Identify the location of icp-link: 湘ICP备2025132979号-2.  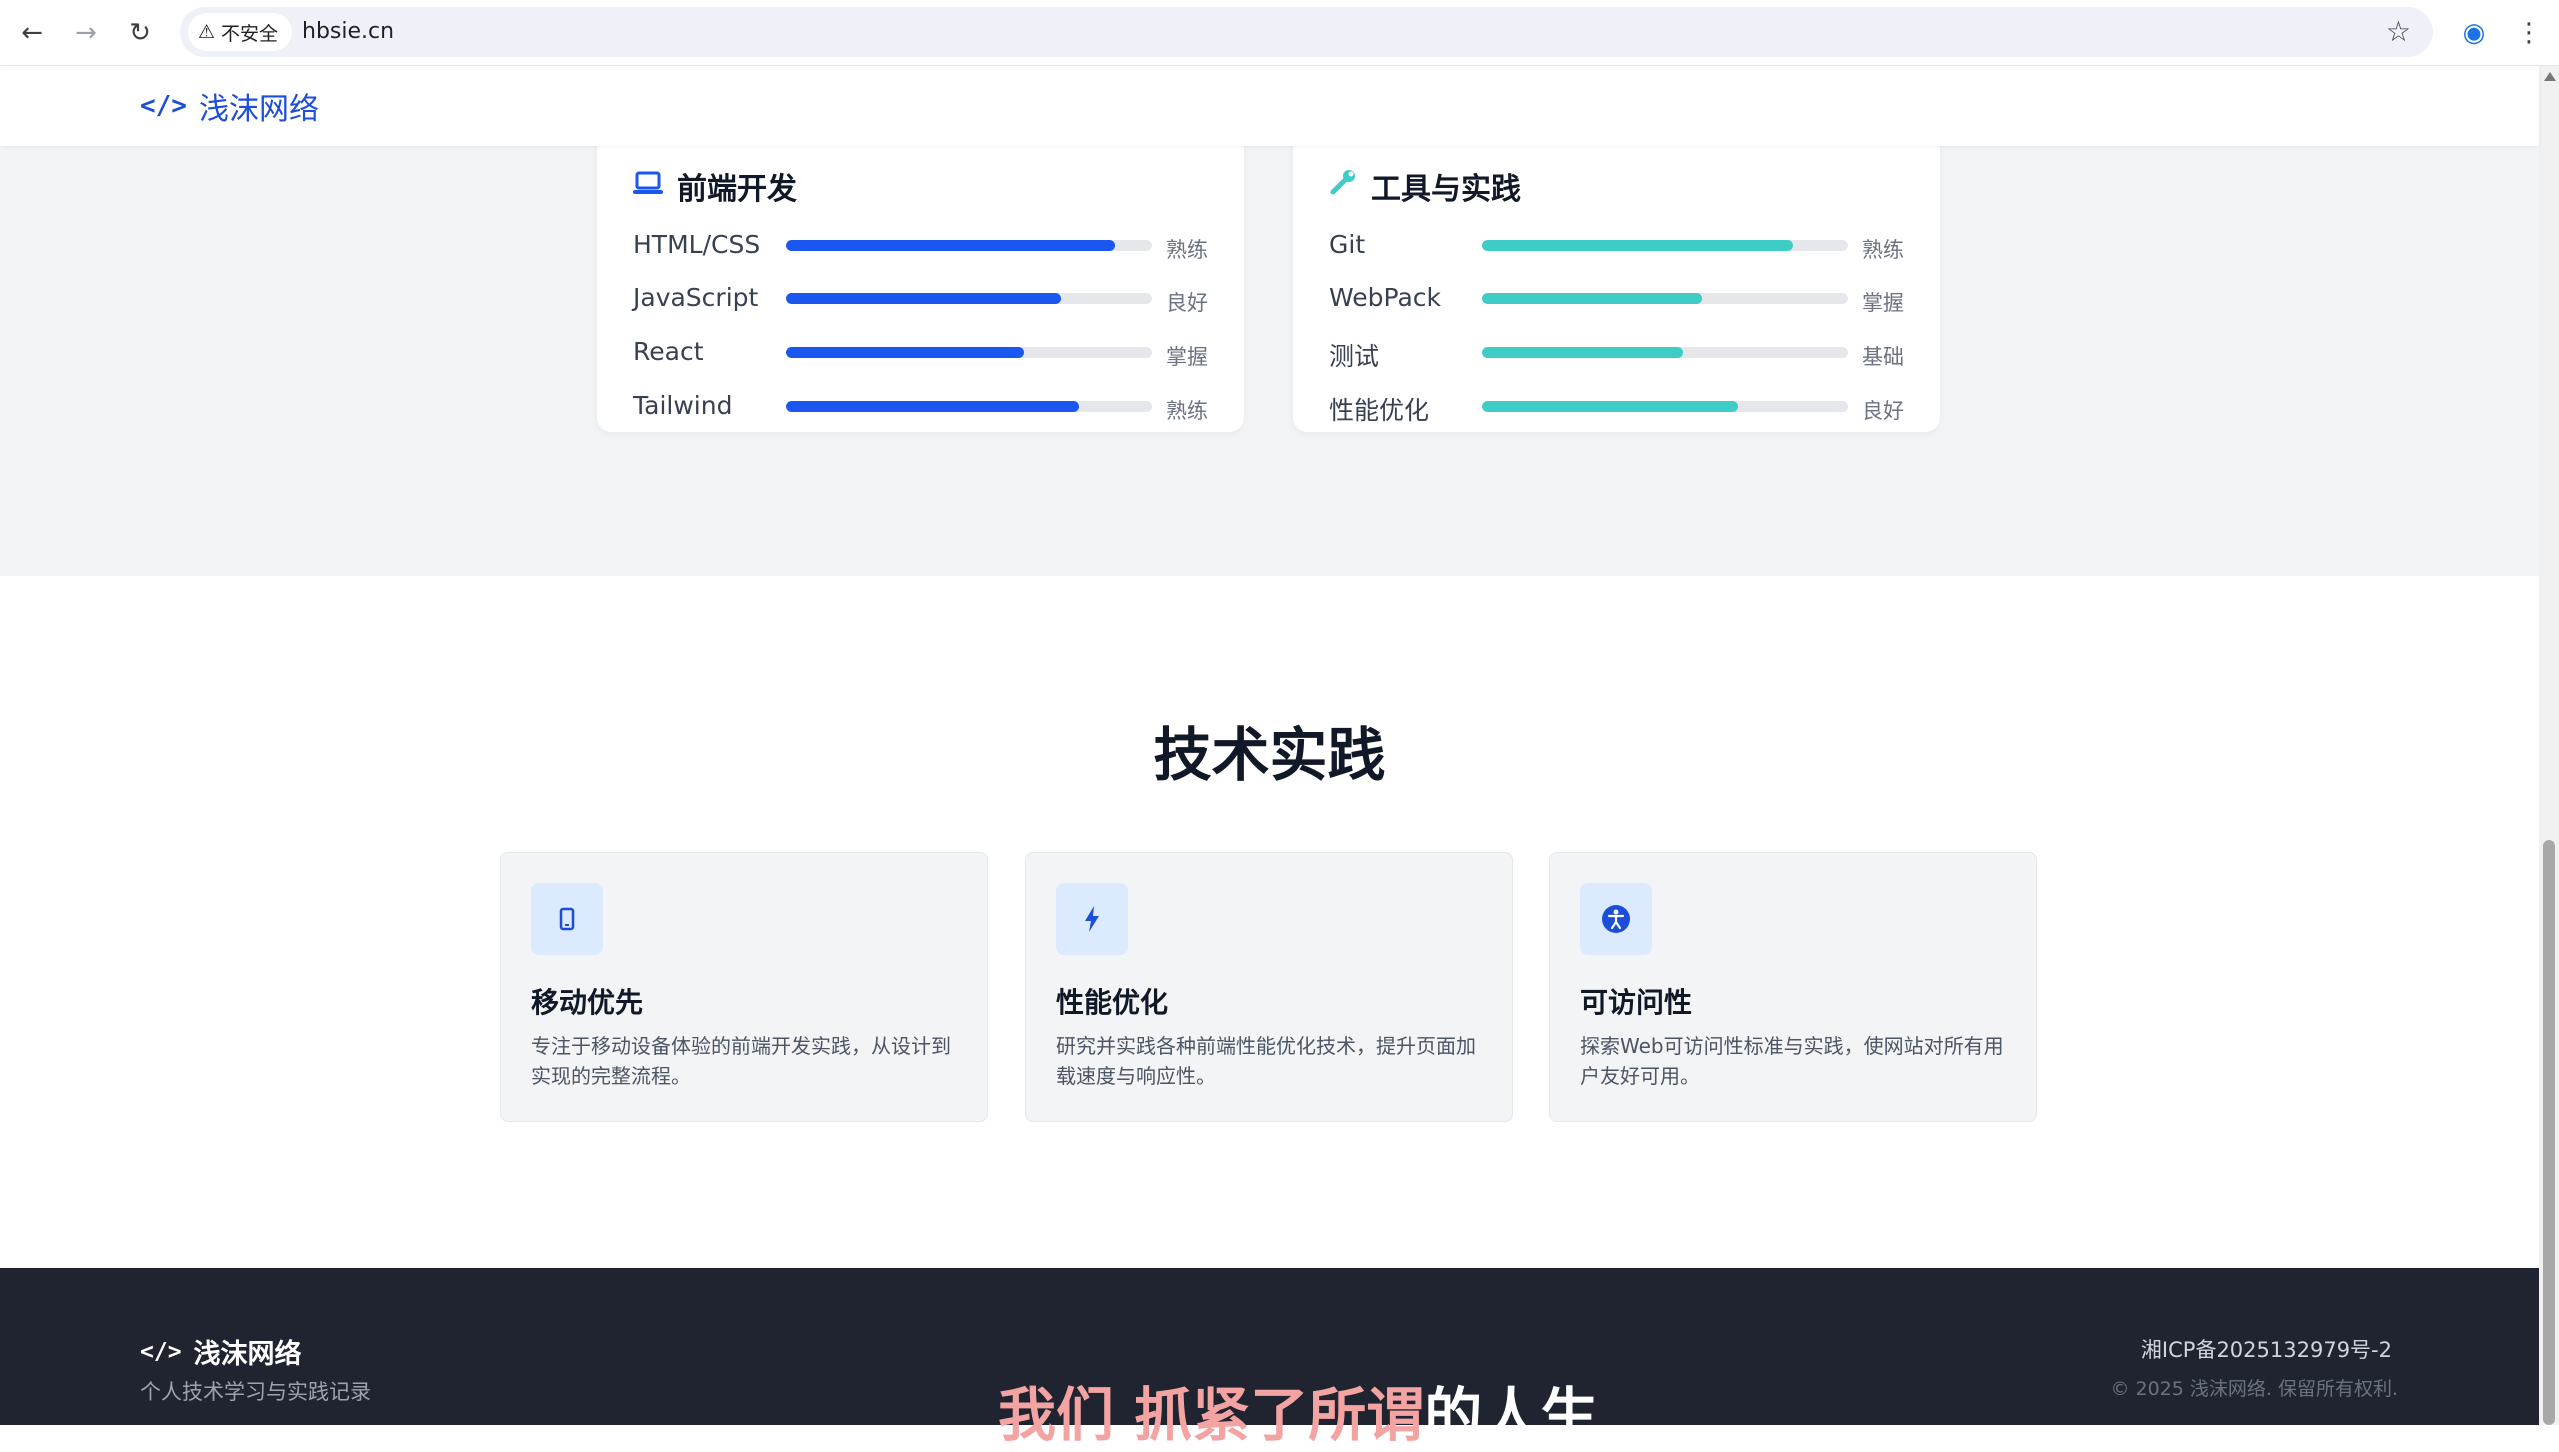
(2266, 1349).